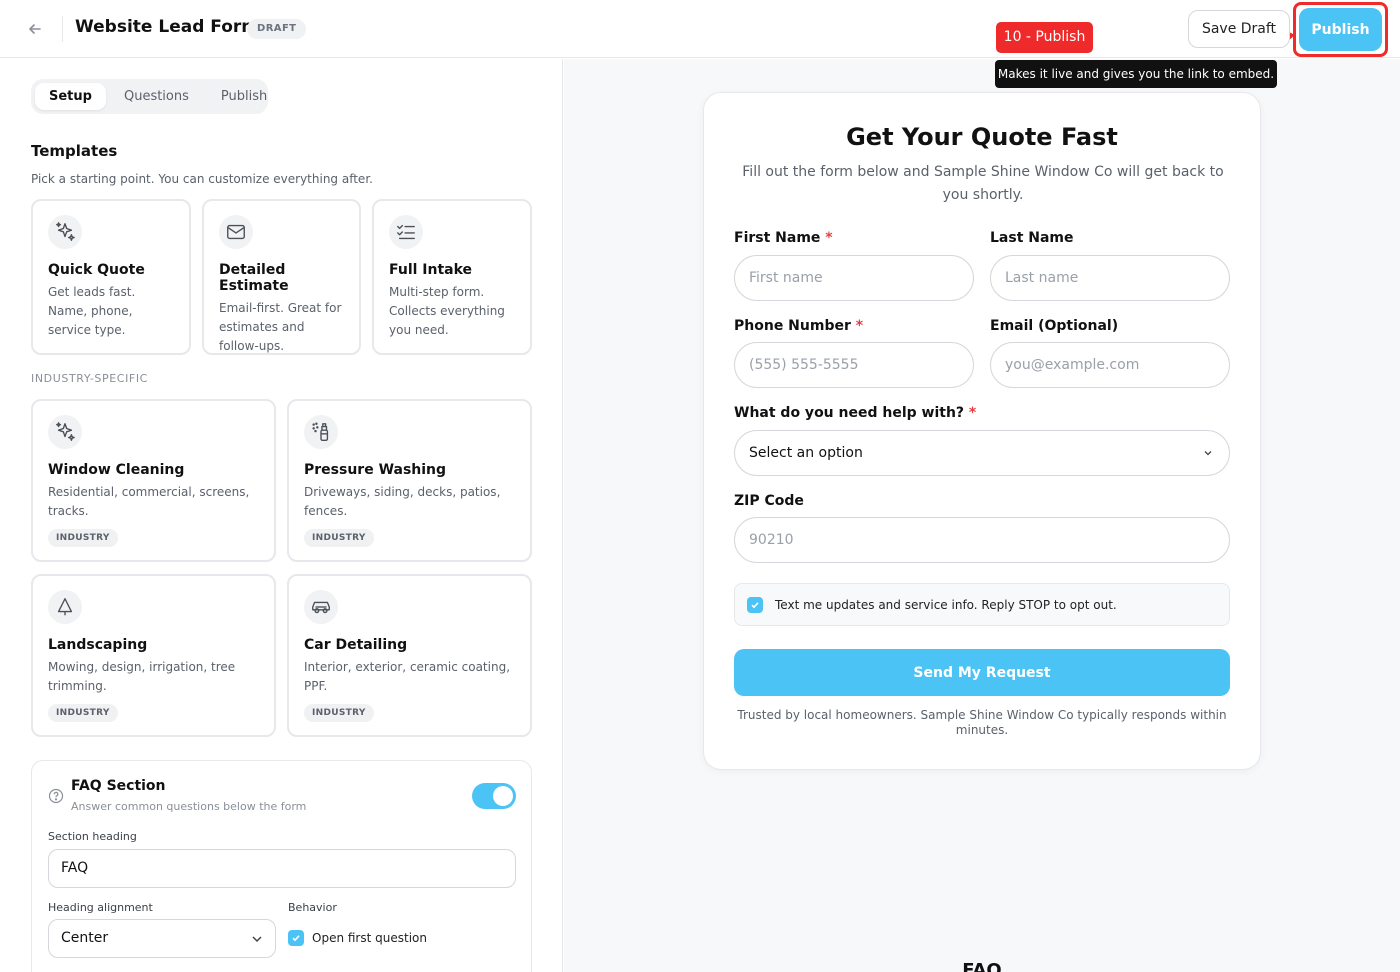 The height and width of the screenshot is (972, 1400). Describe the element at coordinates (96, 270) in the screenshot. I see `card-title: Quick Quote` at that location.